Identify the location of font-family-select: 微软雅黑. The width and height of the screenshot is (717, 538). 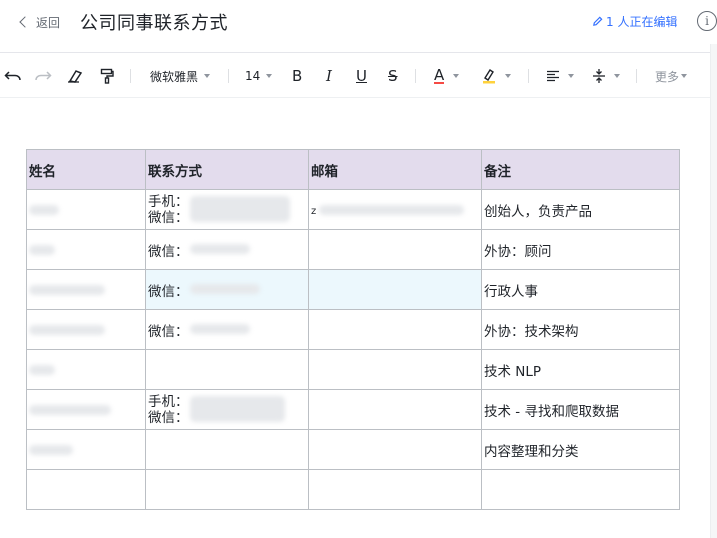
(180, 76).